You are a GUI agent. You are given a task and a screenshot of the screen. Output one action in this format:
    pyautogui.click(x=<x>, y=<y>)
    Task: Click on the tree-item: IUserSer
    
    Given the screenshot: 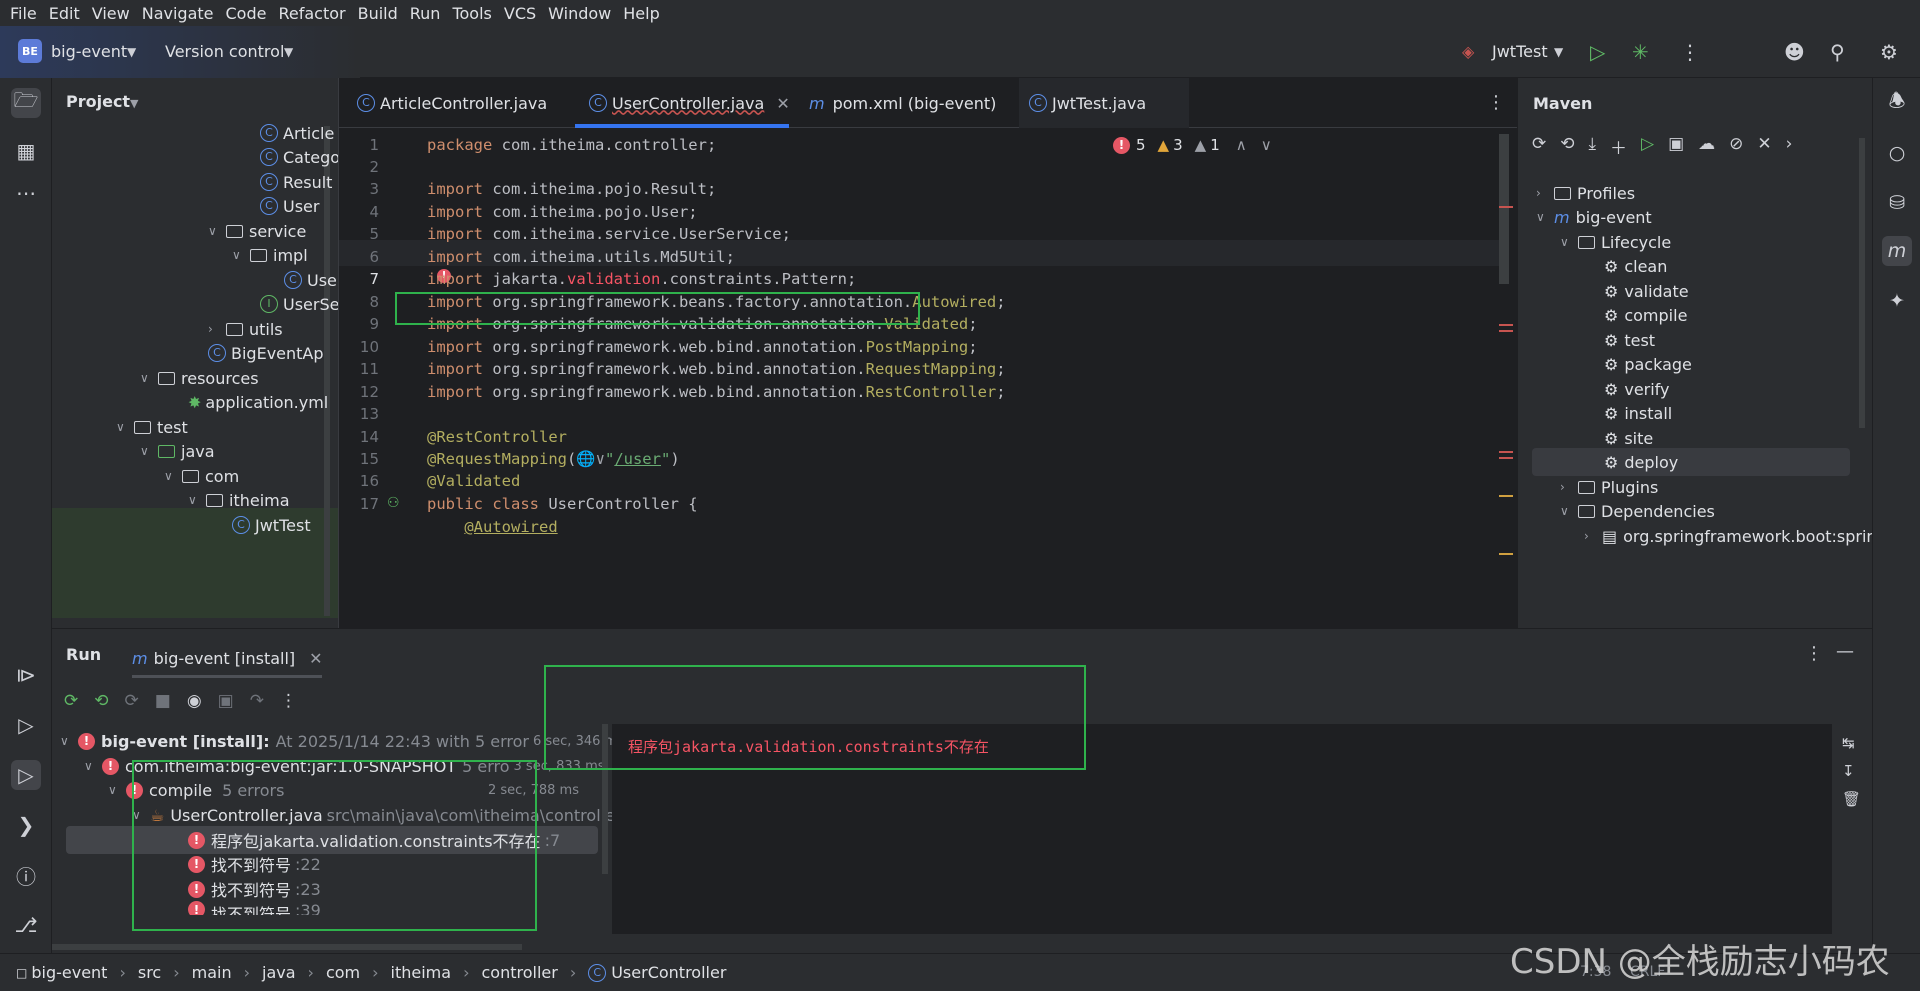 What is the action you would take?
    pyautogui.click(x=299, y=304)
    